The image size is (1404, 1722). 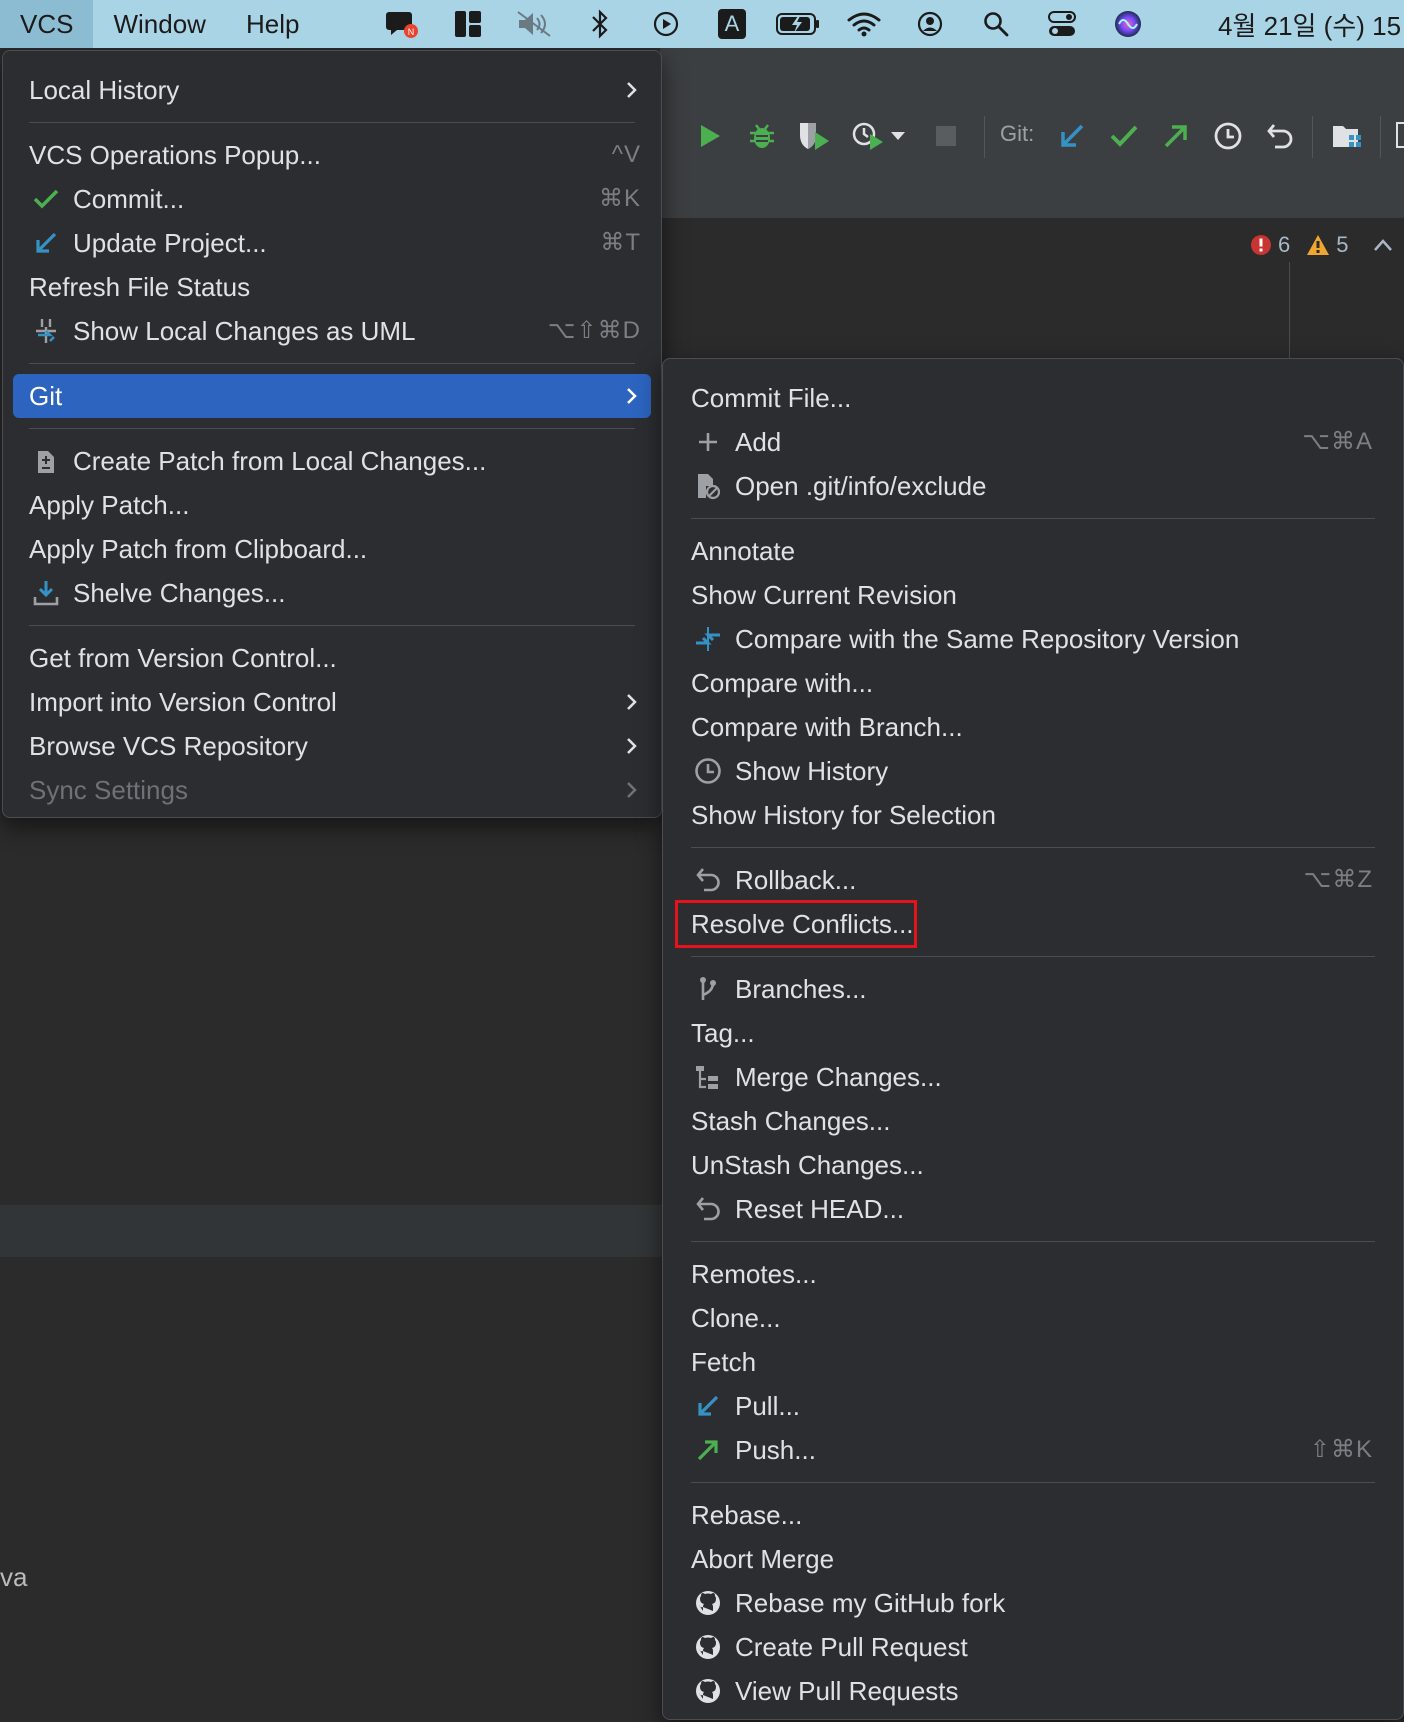 I want to click on inspection-widget: 6 5, so click(x=1321, y=245).